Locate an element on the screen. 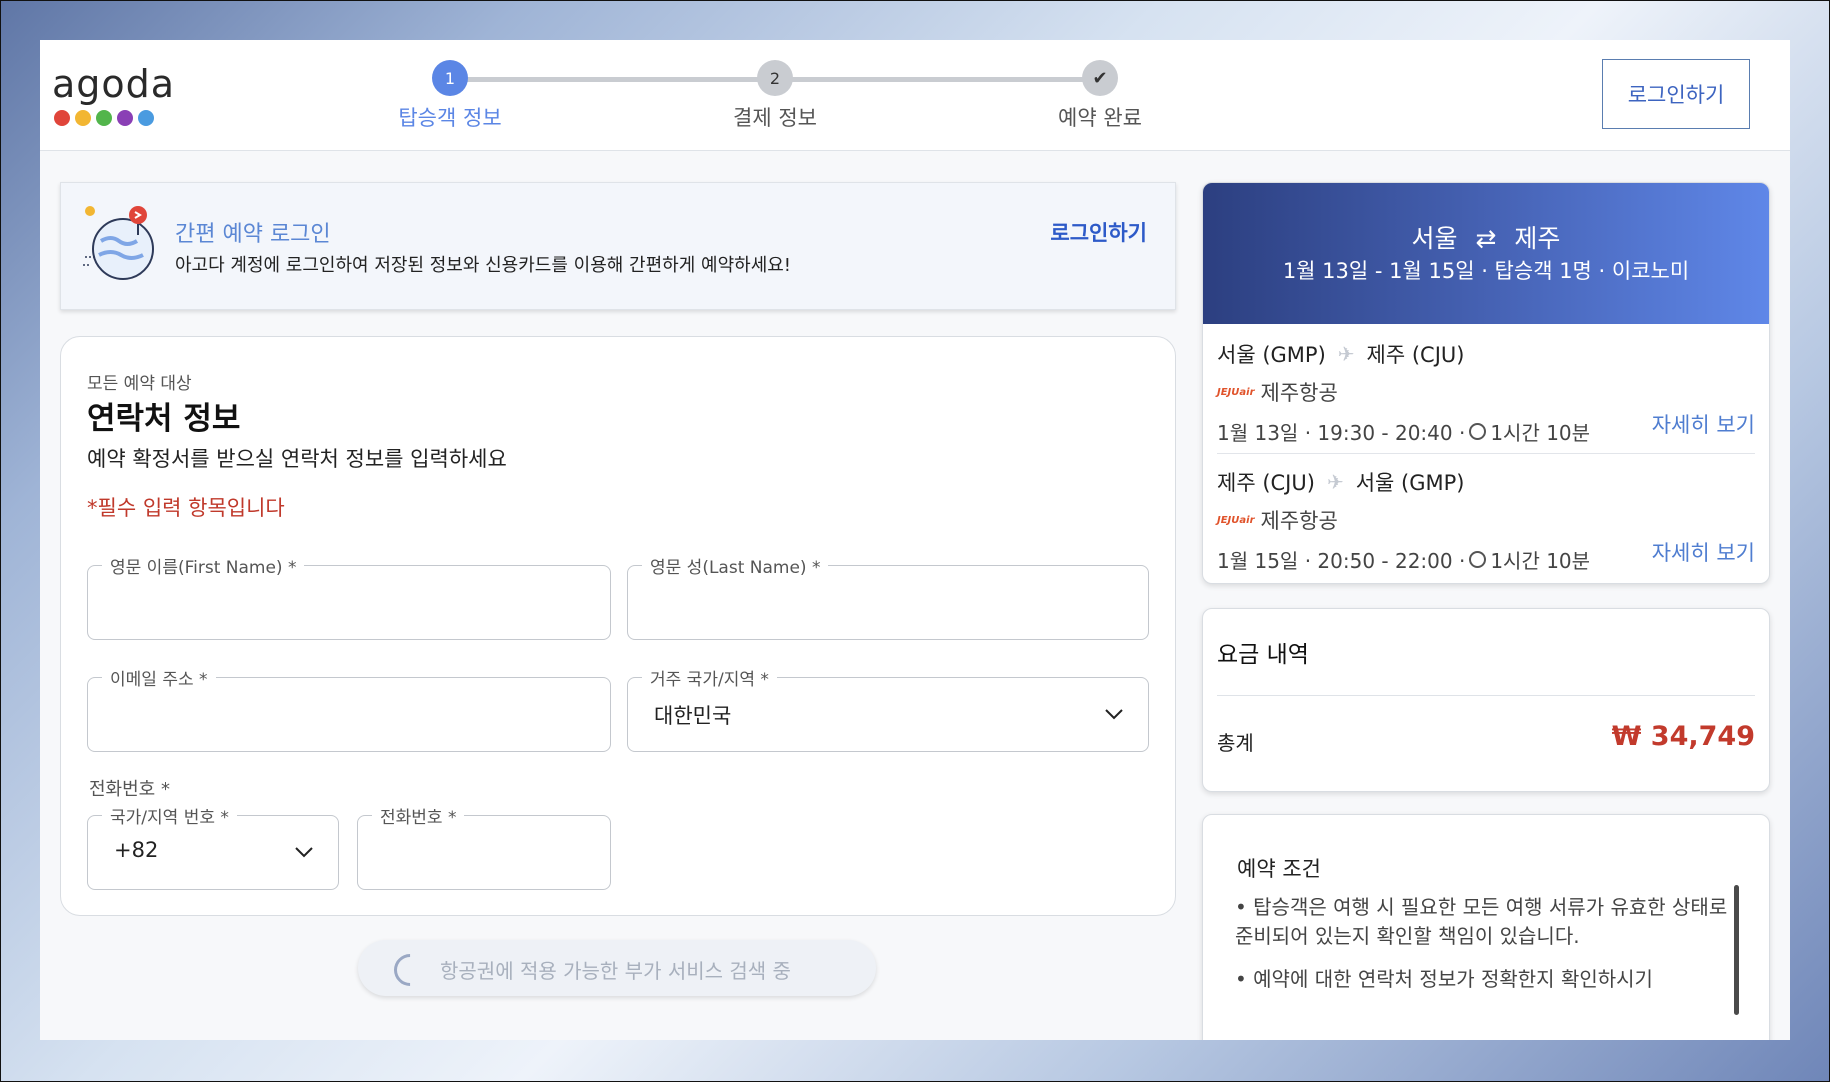 The height and width of the screenshot is (1082, 1830). step-payment-info: 2 결제 정보 is located at coordinates (775, 96).